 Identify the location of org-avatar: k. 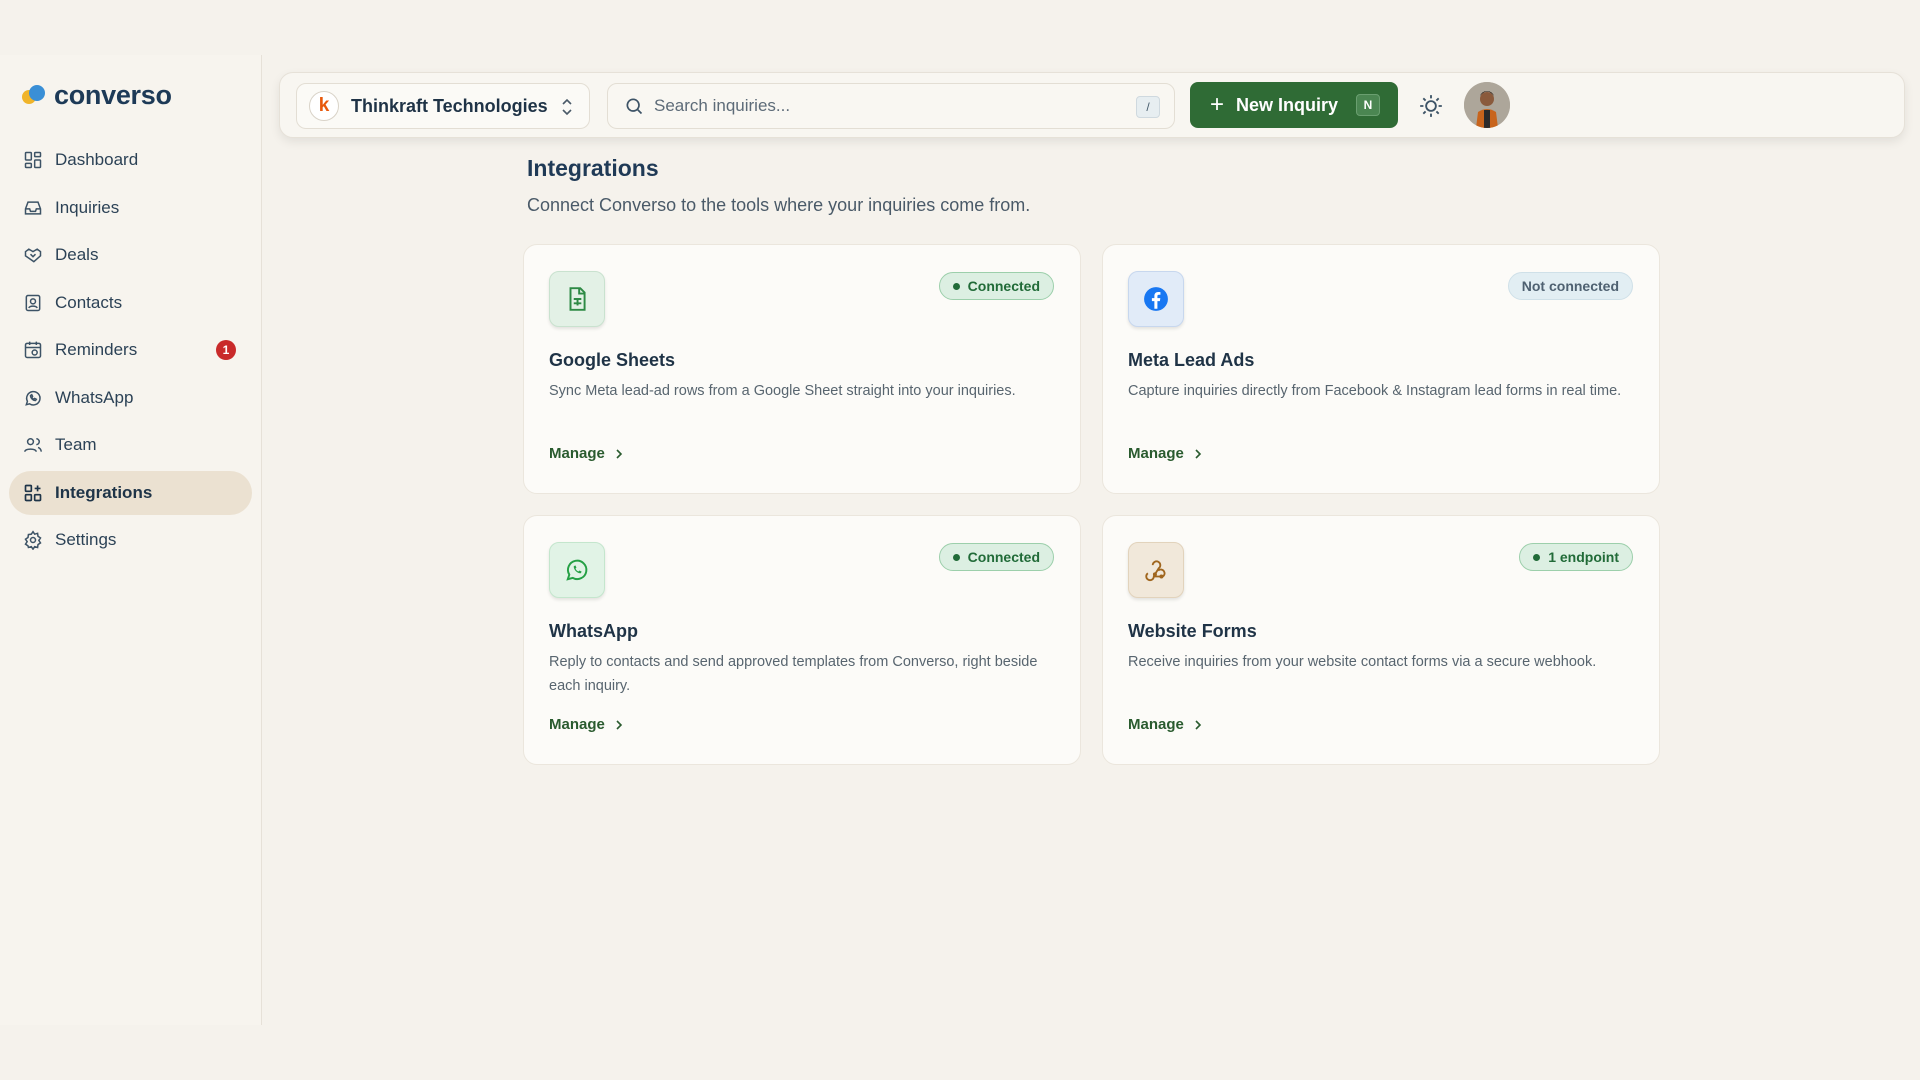
(324, 106).